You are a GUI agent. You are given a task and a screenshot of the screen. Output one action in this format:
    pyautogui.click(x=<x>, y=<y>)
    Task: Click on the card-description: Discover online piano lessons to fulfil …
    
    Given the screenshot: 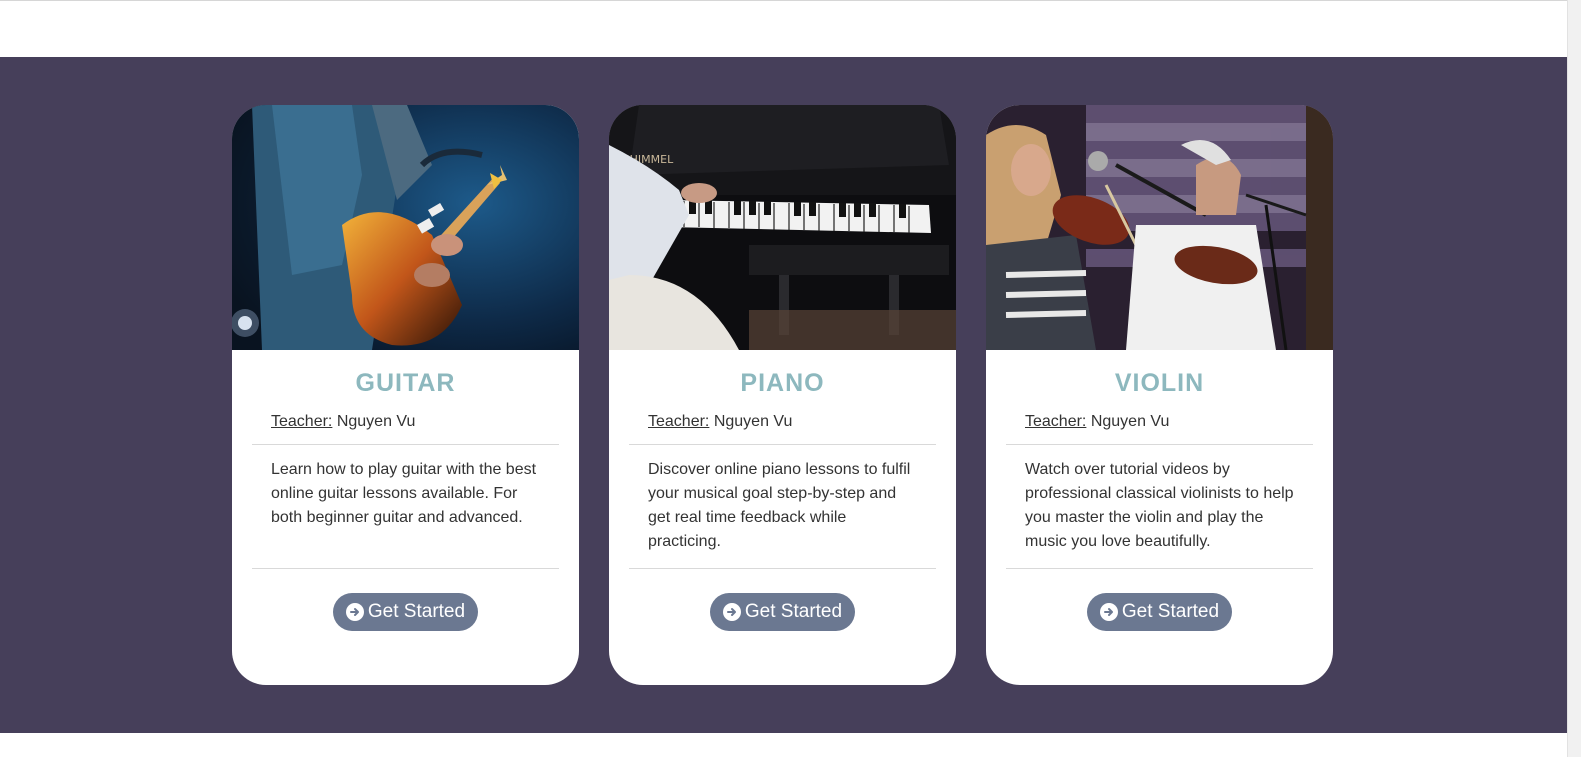 What is the action you would take?
    pyautogui.click(x=782, y=507)
    